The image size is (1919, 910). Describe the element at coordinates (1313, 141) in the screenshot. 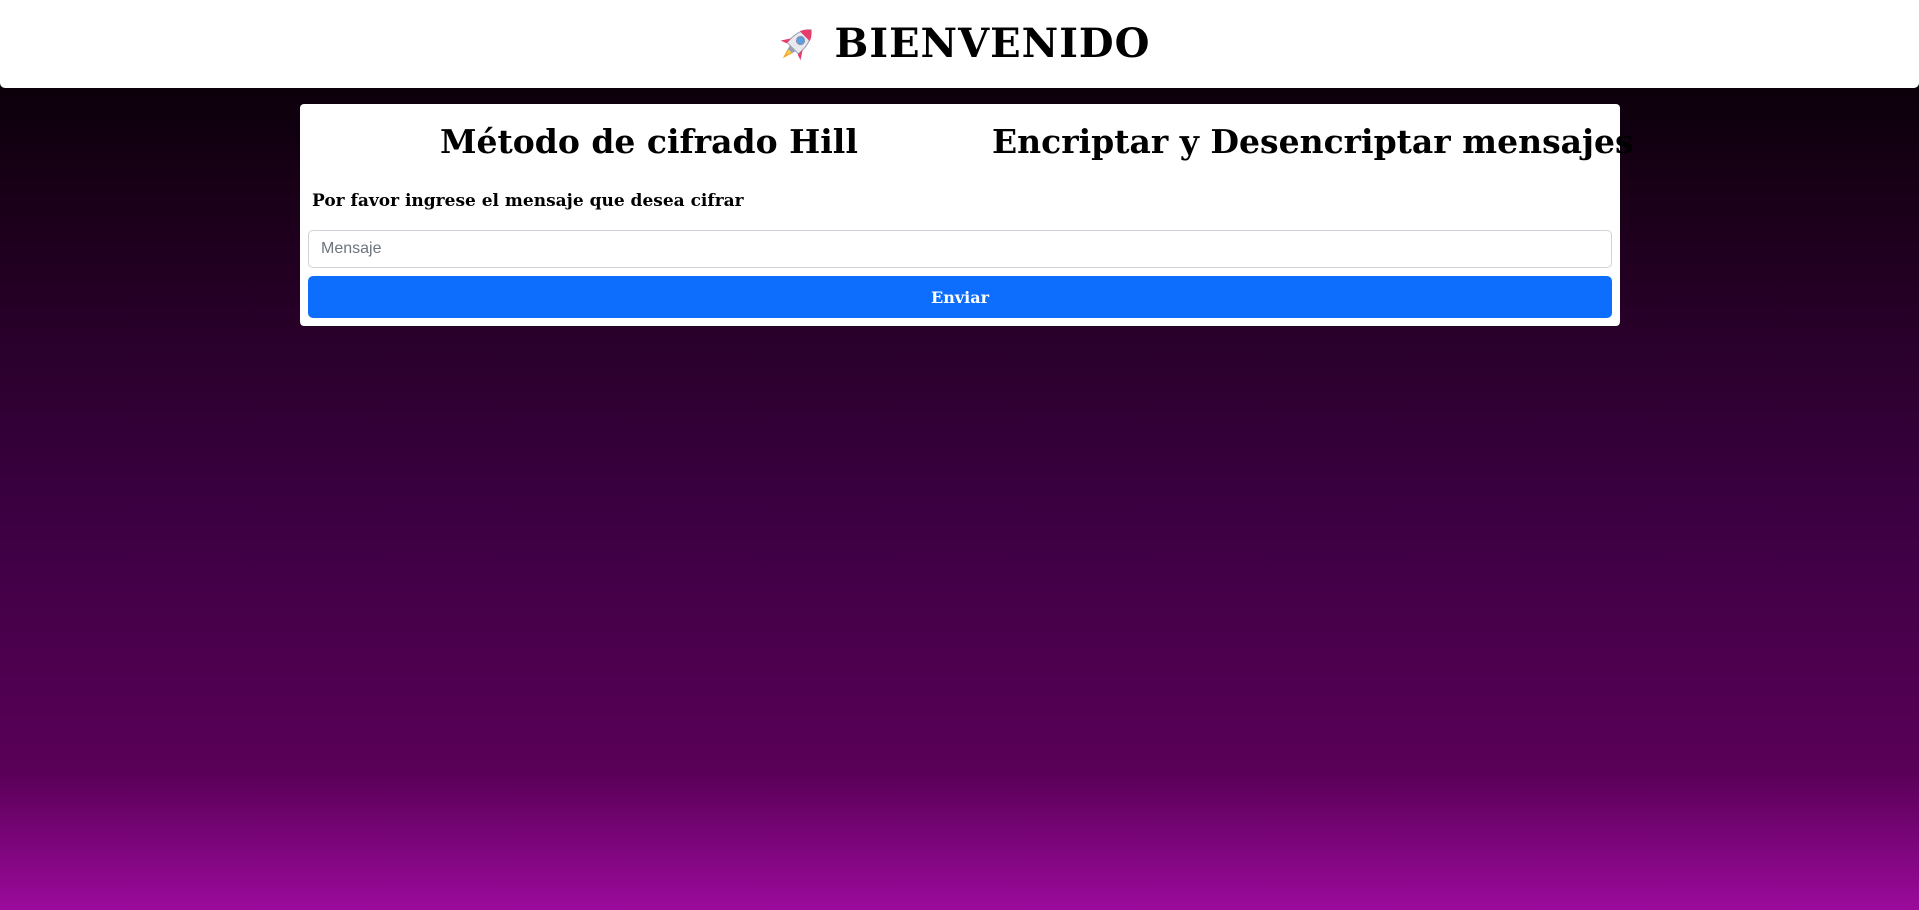

I see `encrypt-decrypt-title: Encriptar y Desencriptar mensajes` at that location.